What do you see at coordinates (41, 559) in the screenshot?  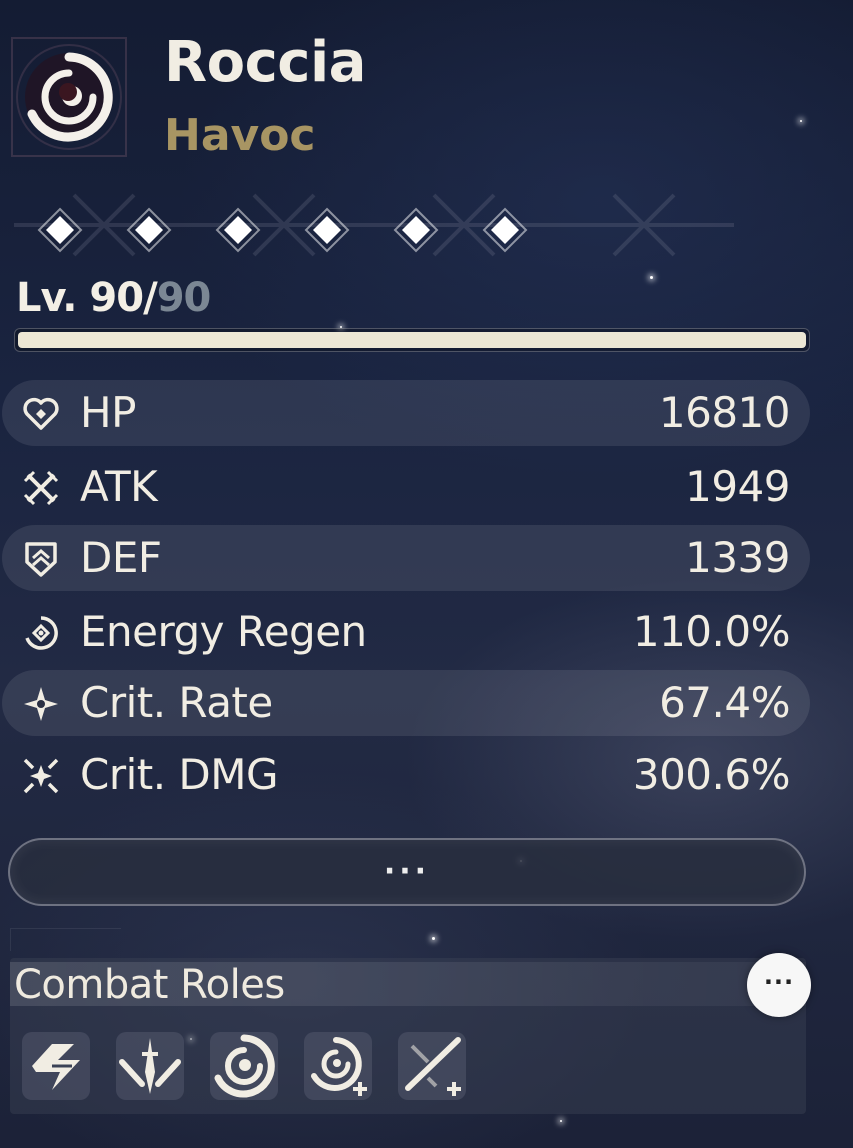 I see `def-shield-icon` at bounding box center [41, 559].